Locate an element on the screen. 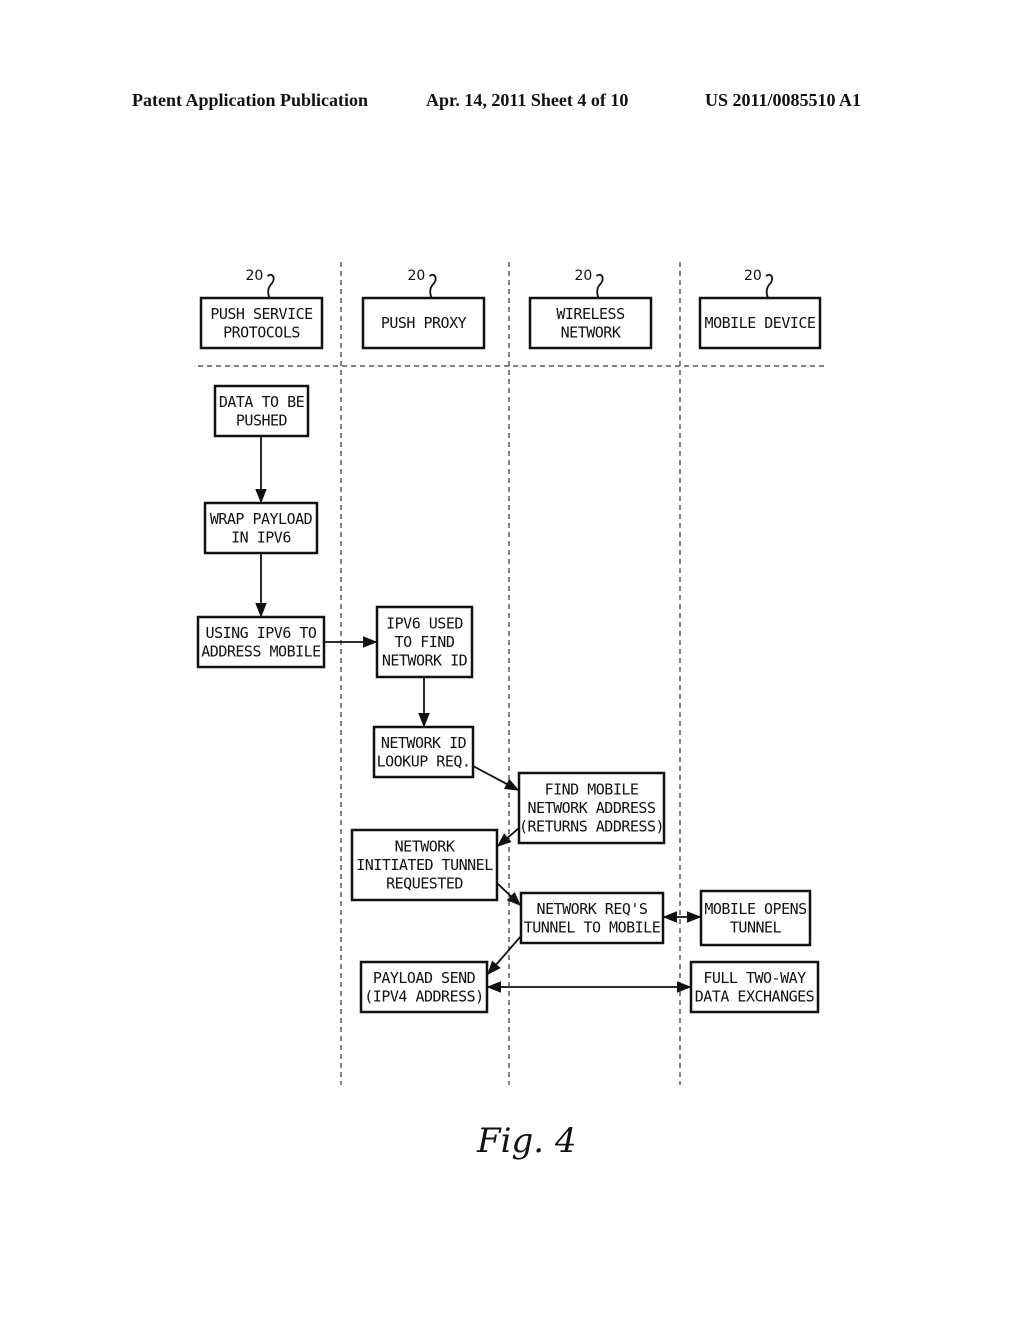  node-ipv6-used: IPV6 USEDTO FINDNETWORK ID is located at coordinates (424, 642).